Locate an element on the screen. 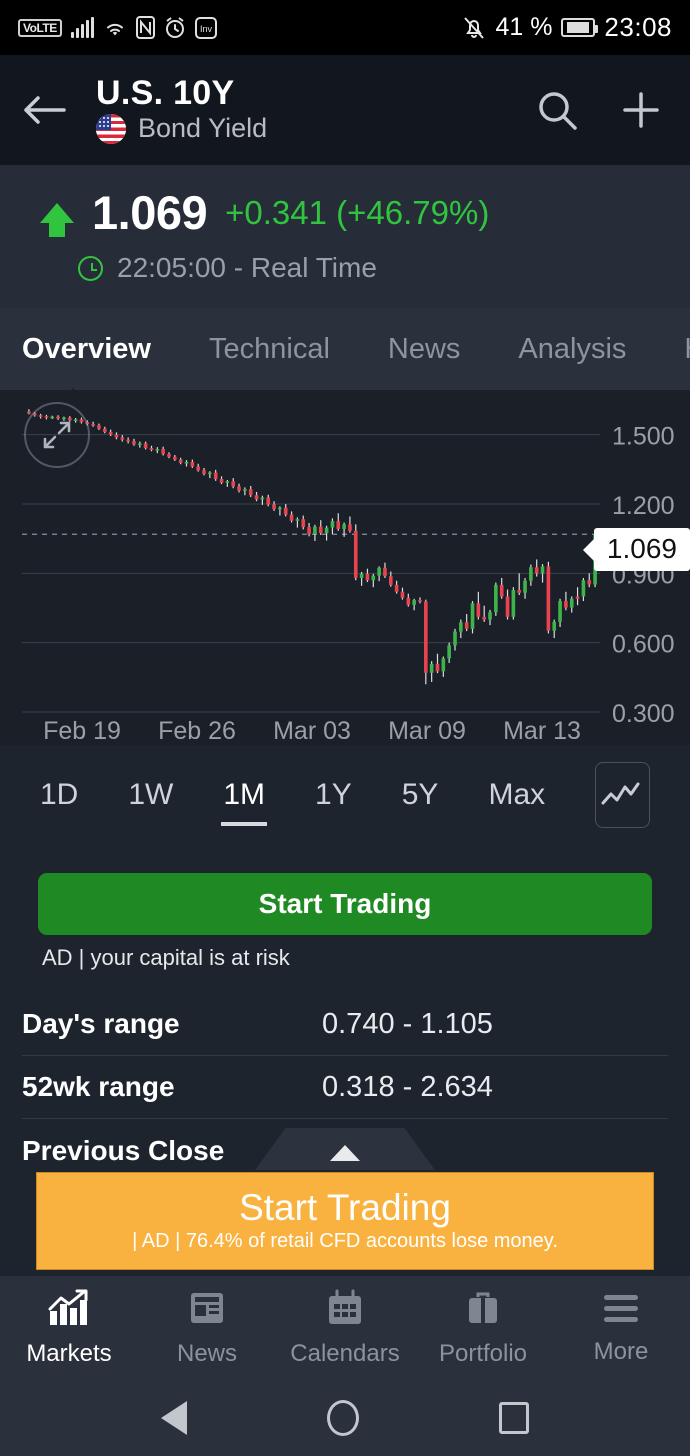 The image size is (690, 1456). app-header: U.S. 10Y Bond Yield is located at coordinates (345, 110).